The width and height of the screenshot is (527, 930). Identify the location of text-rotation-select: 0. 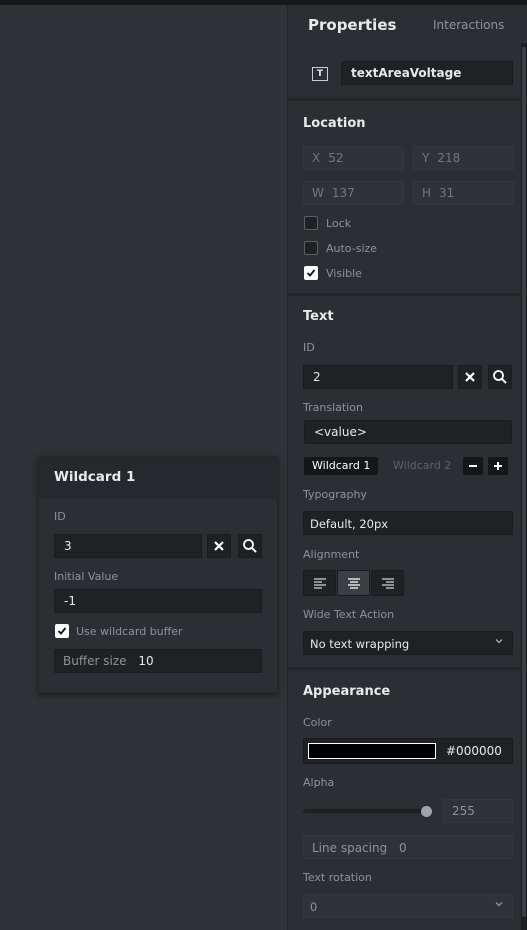
(408, 906).